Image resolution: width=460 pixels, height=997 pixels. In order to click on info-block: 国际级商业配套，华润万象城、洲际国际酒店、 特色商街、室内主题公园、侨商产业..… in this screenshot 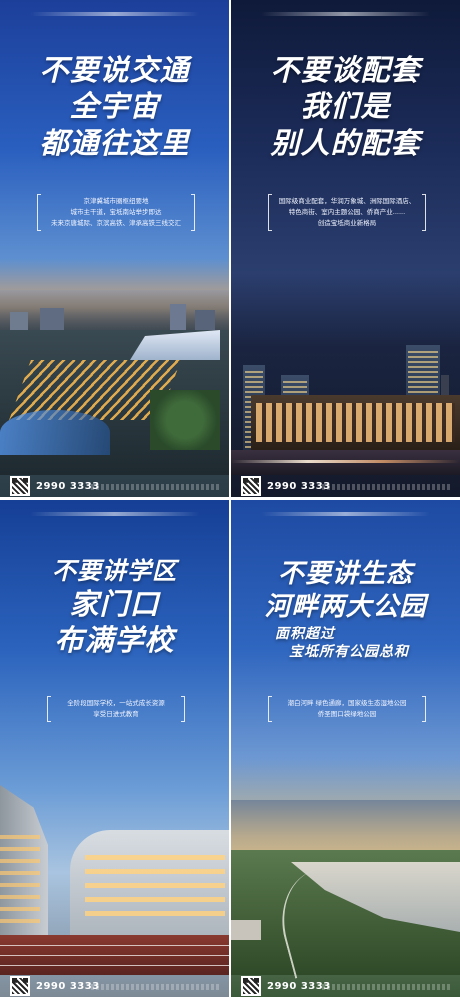, I will do `click(347, 212)`.